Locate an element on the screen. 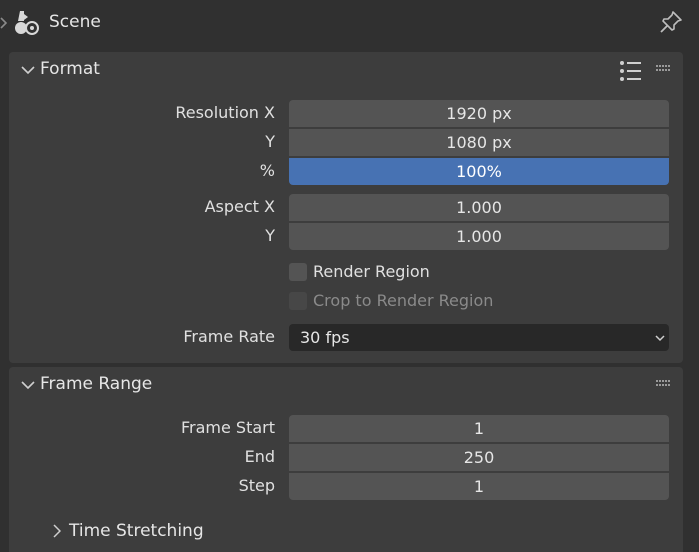 The width and height of the screenshot is (699, 552). frame-range-panel-header: Frame Range is located at coordinates (346, 385).